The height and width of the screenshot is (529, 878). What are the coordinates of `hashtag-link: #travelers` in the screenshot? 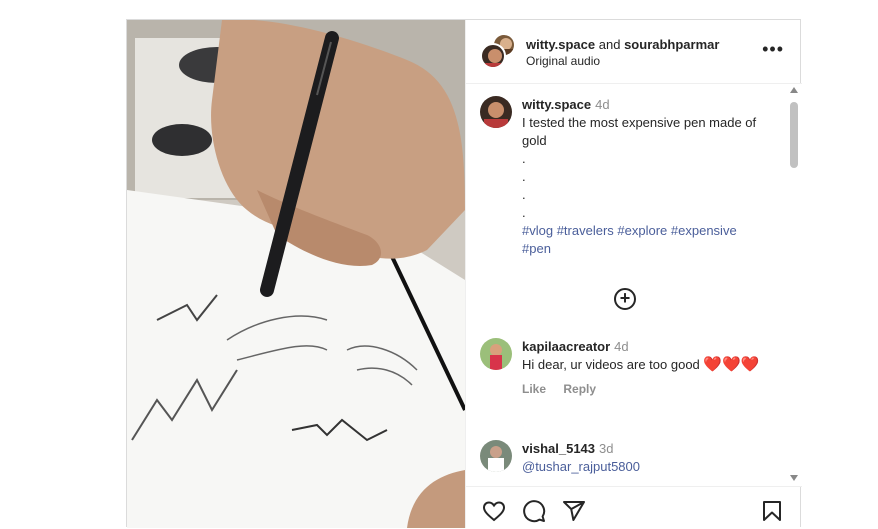 It's located at (585, 230).